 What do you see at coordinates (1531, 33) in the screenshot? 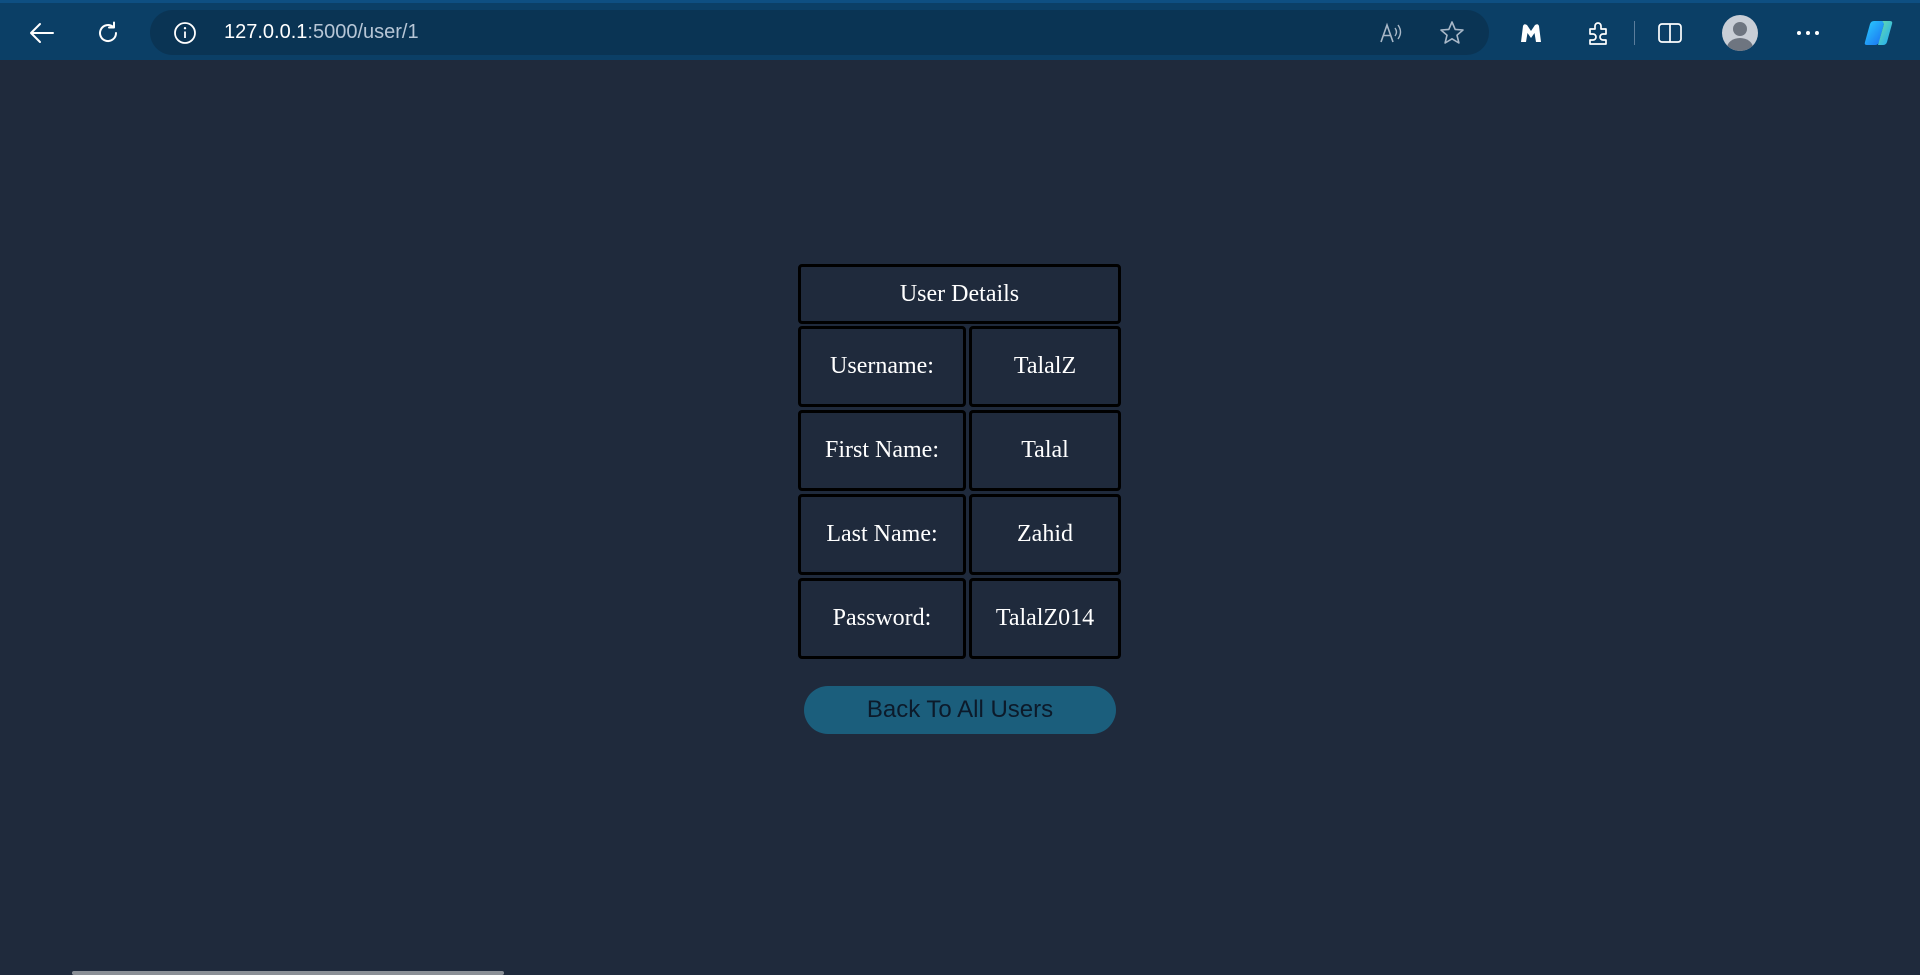
I see `malwarebytes-icon` at bounding box center [1531, 33].